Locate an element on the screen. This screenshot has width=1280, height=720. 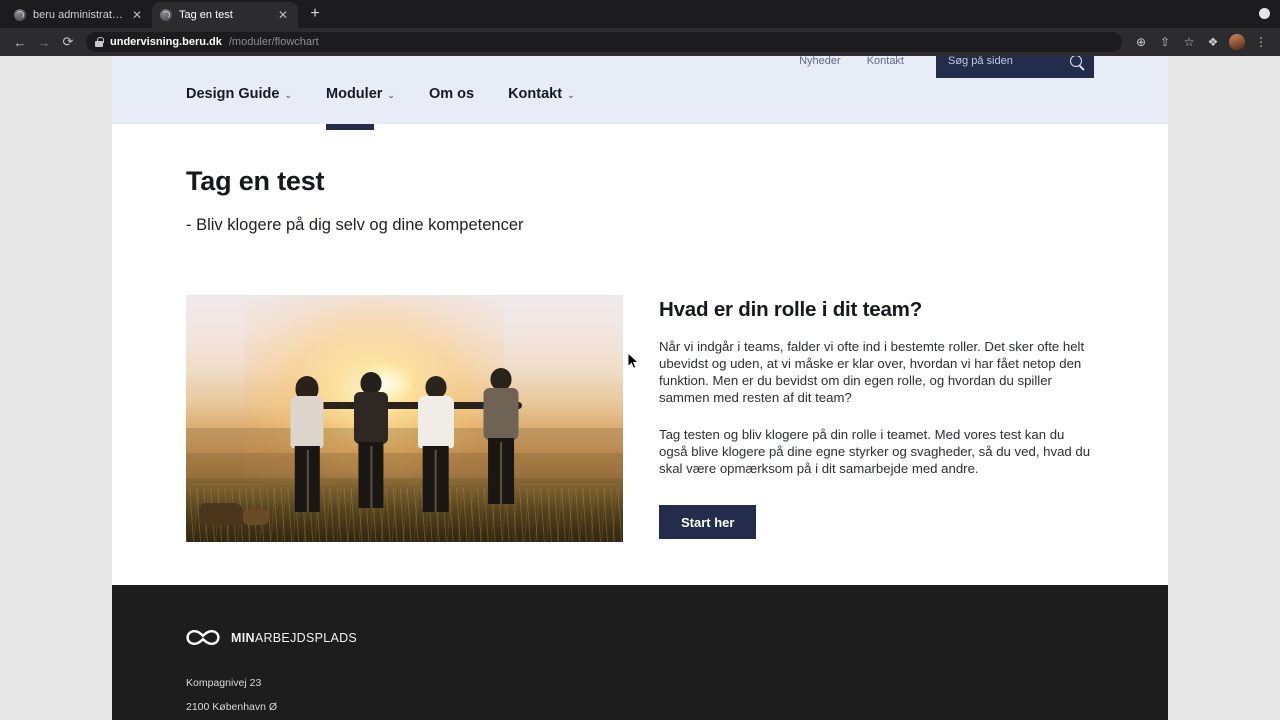
extensions-puzzle-icon: ❖ is located at coordinates (1213, 42).